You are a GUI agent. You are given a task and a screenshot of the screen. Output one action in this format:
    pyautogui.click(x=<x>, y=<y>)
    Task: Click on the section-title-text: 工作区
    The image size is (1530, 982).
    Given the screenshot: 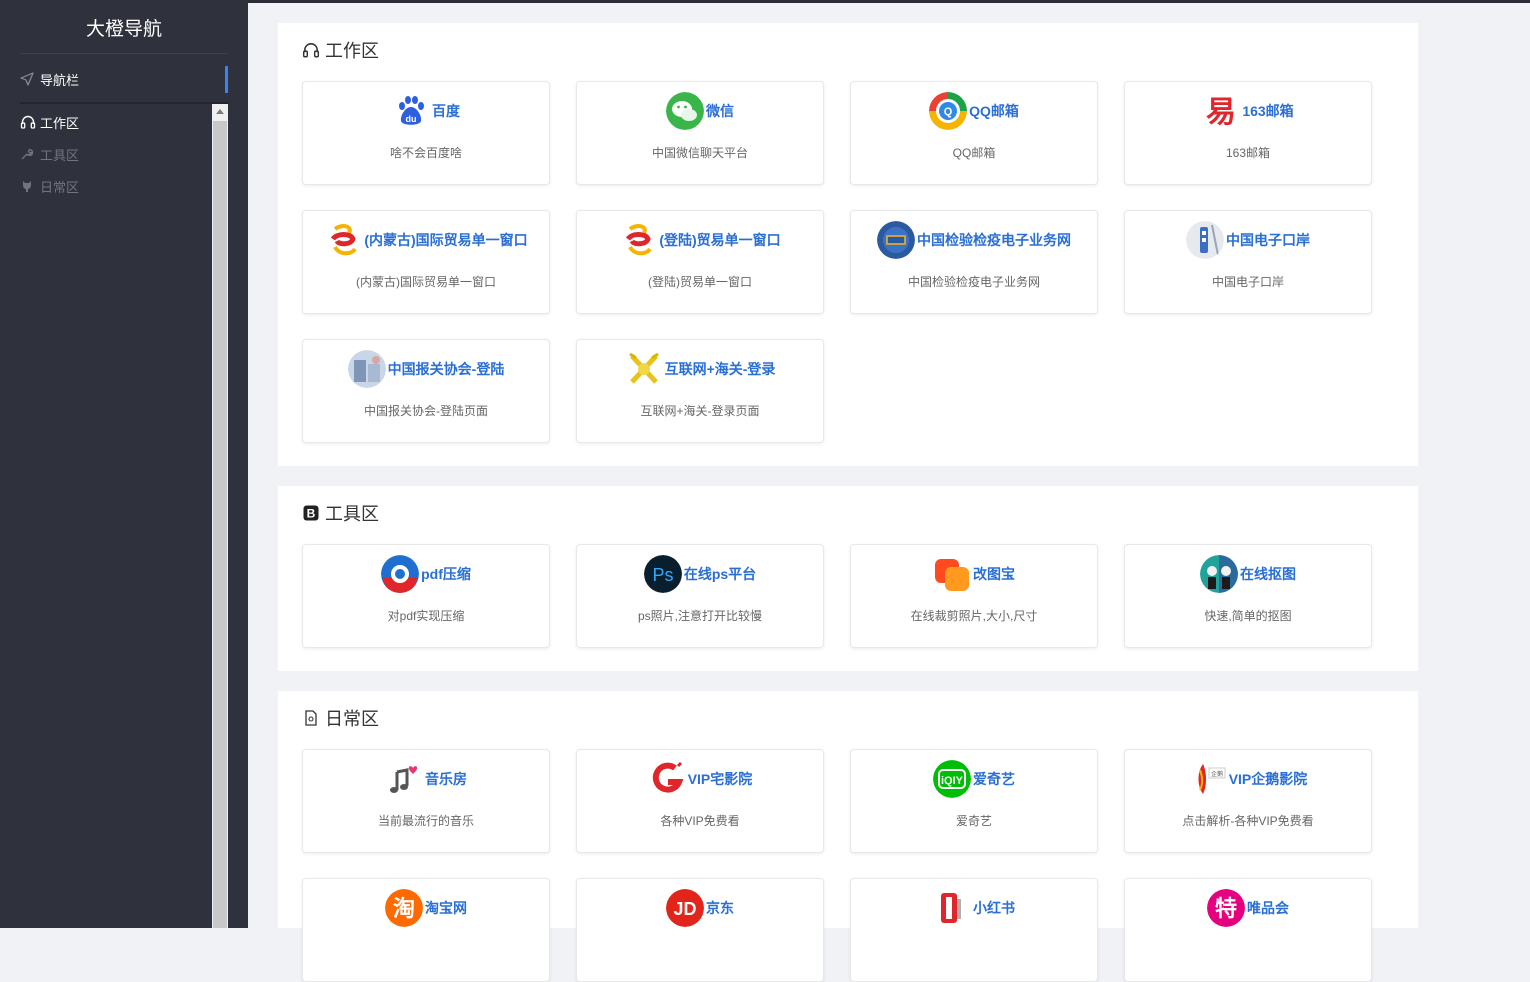 What is the action you would take?
    pyautogui.click(x=352, y=51)
    